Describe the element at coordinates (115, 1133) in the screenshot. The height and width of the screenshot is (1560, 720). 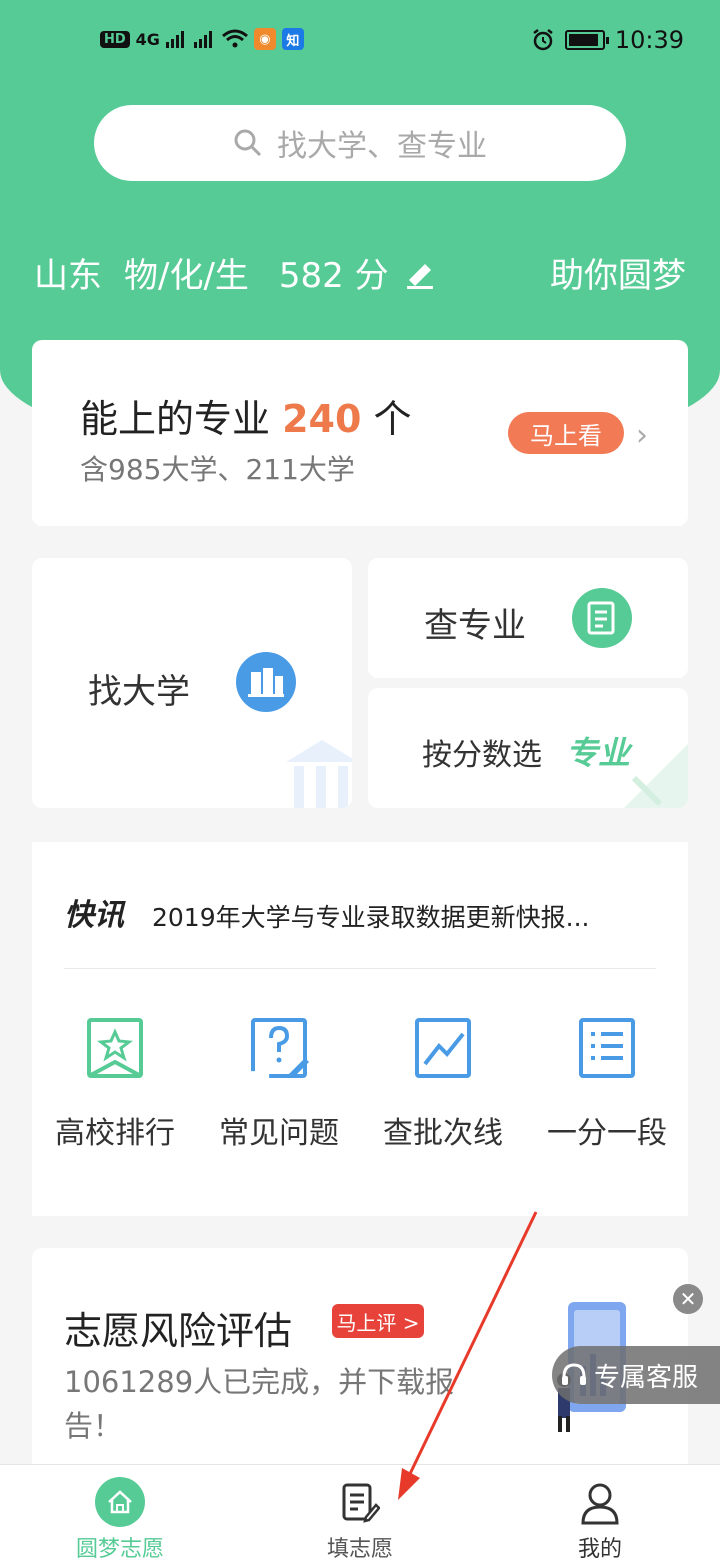
I see `quick-link-label: 高校排行` at that location.